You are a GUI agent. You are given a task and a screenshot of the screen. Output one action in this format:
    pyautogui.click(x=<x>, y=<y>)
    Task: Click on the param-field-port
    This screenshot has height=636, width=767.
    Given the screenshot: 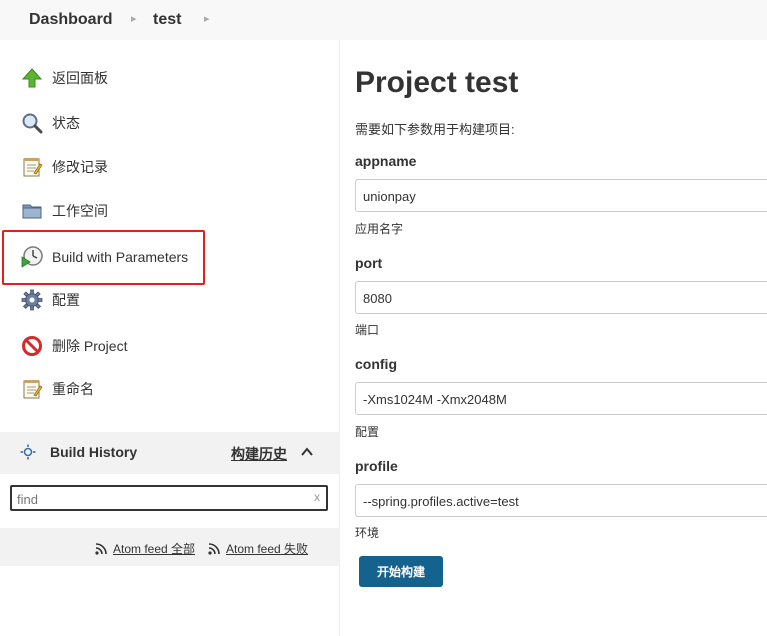 What is the action you would take?
    pyautogui.click(x=561, y=297)
    